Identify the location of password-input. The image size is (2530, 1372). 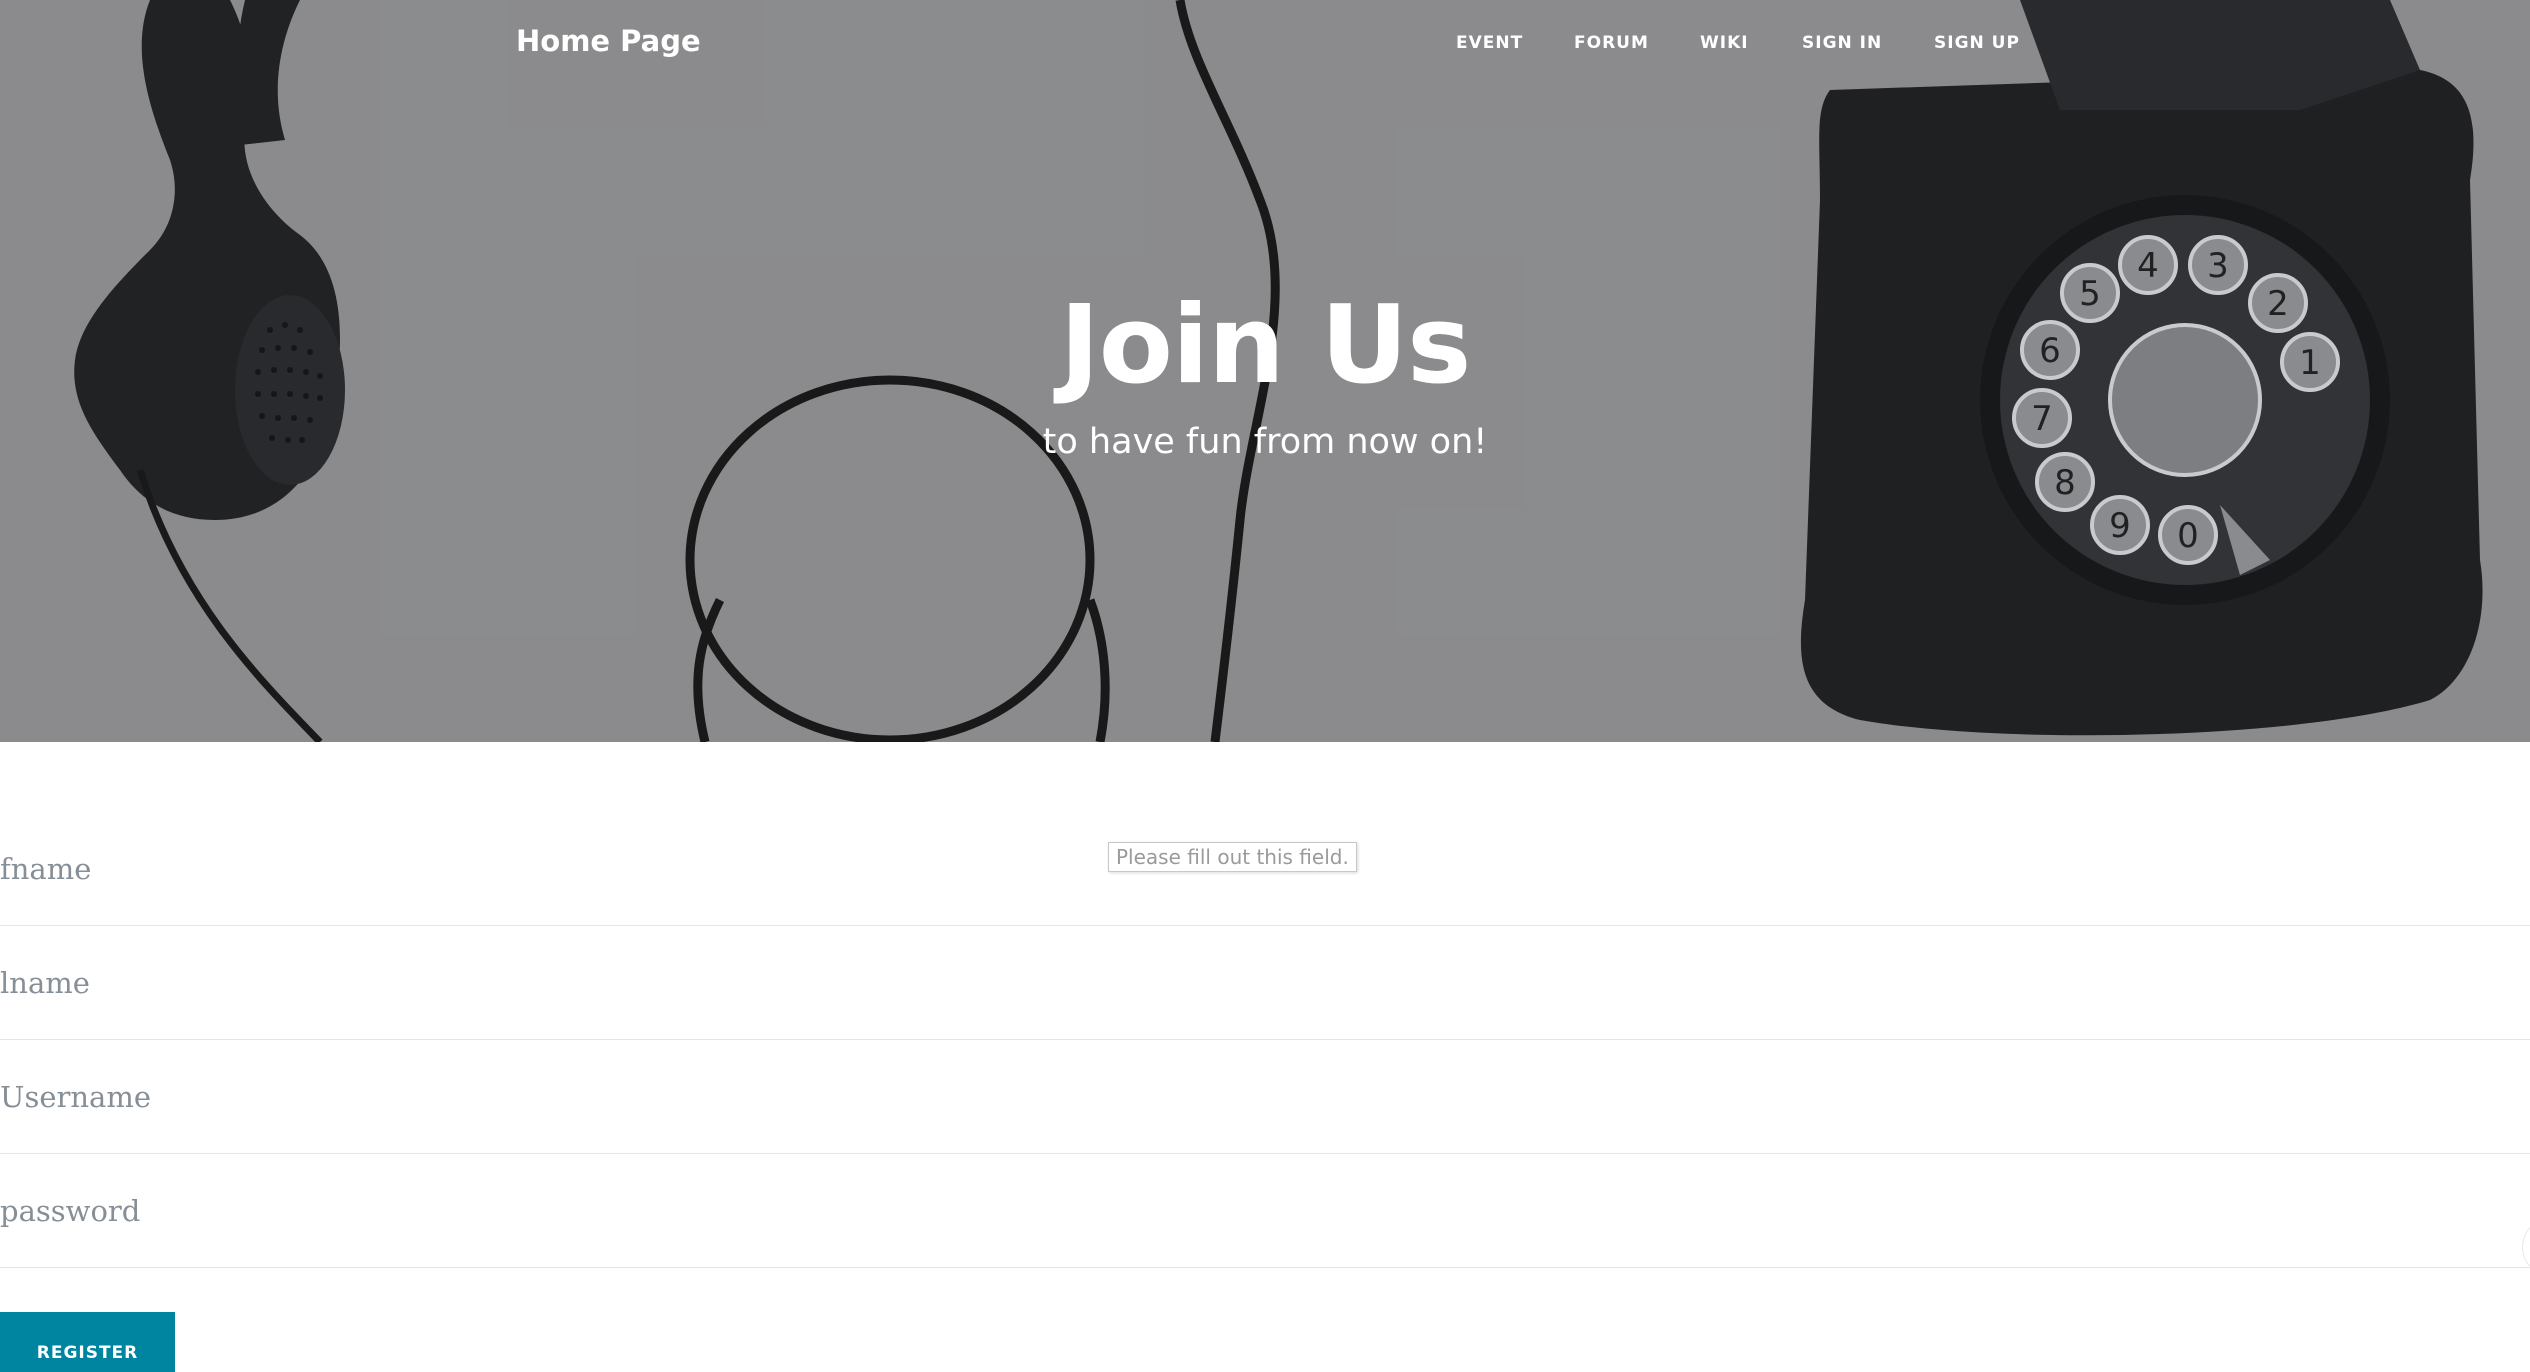
(1260, 1210).